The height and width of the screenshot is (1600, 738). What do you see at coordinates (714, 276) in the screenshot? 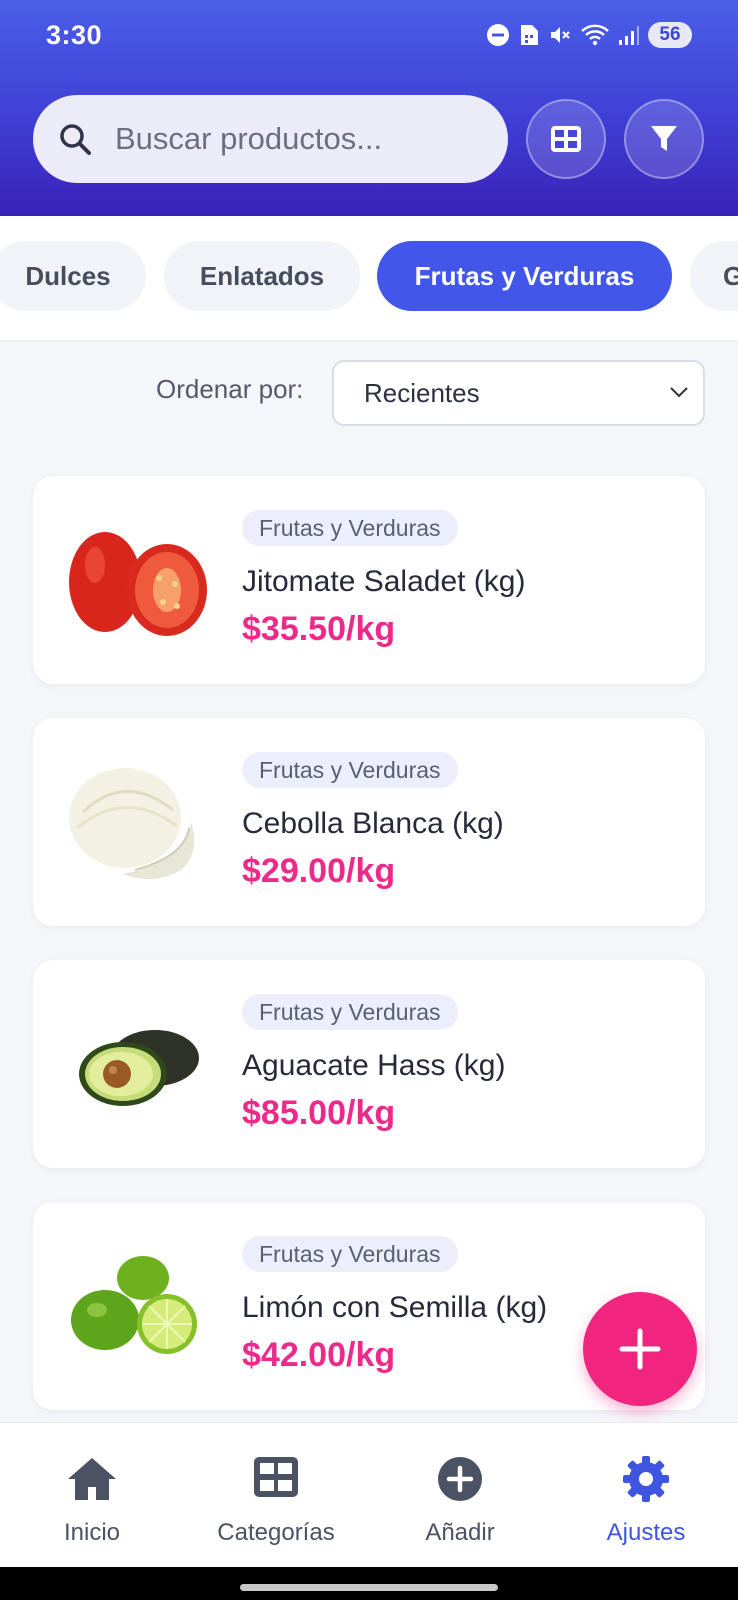
I see `tab-next-partial: G` at bounding box center [714, 276].